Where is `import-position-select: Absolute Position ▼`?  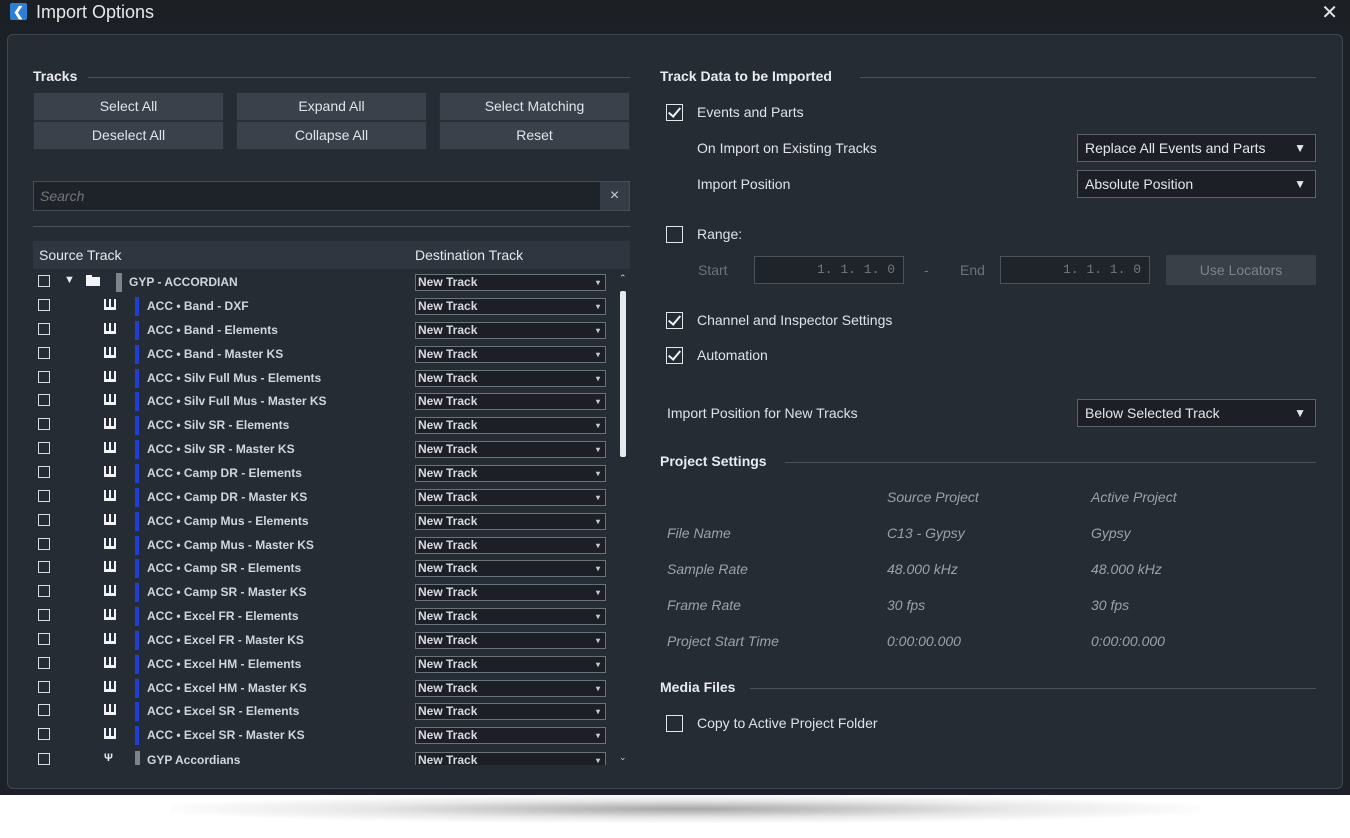 import-position-select: Absolute Position ▼ is located at coordinates (1196, 184).